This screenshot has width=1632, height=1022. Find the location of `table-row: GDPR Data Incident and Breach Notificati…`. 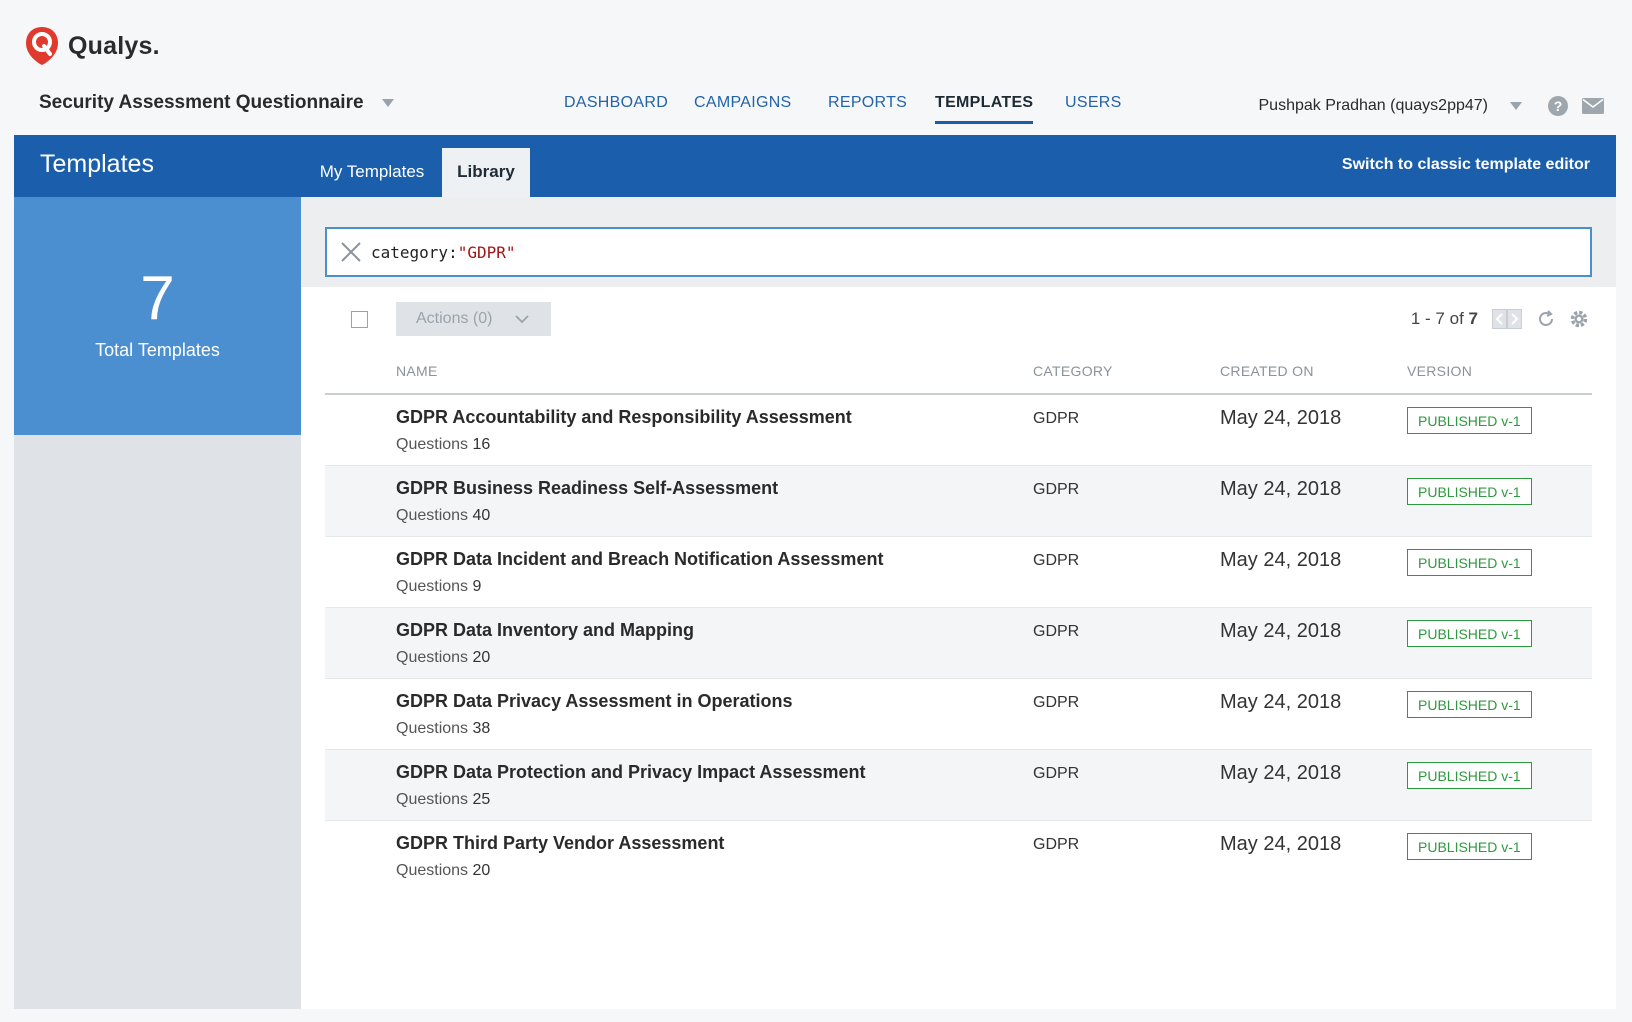

table-row: GDPR Data Incident and Breach Notificati… is located at coordinates (958, 572).